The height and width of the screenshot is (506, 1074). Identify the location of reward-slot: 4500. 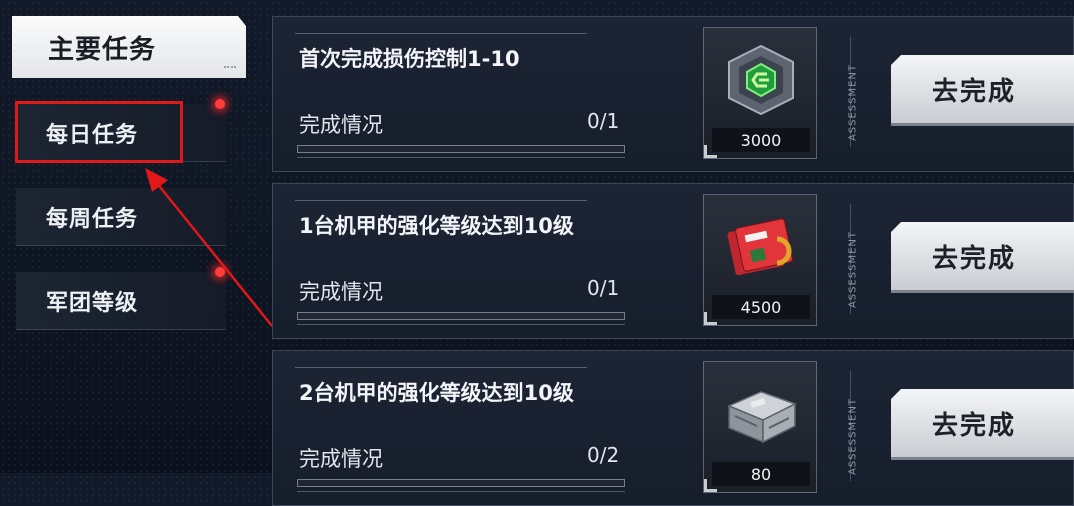
(760, 260).